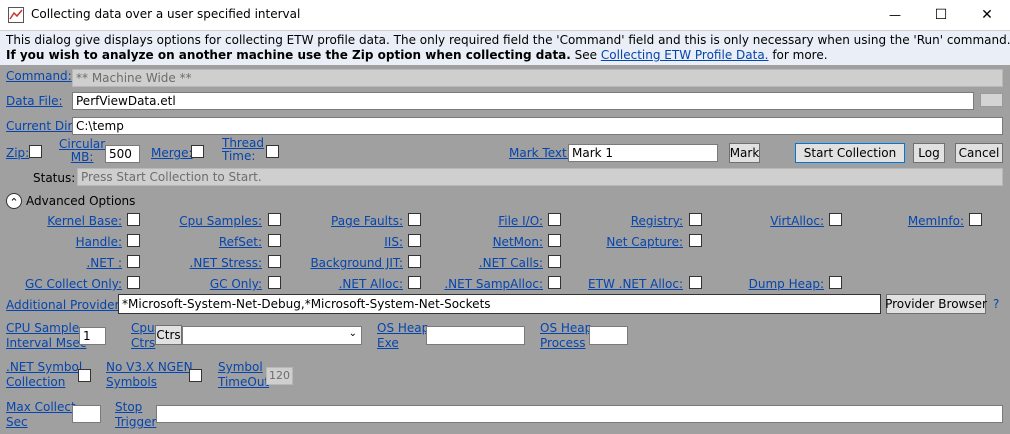 This screenshot has height=434, width=1010. What do you see at coordinates (644, 242) in the screenshot?
I see `net-capture-label: Net Capture:` at bounding box center [644, 242].